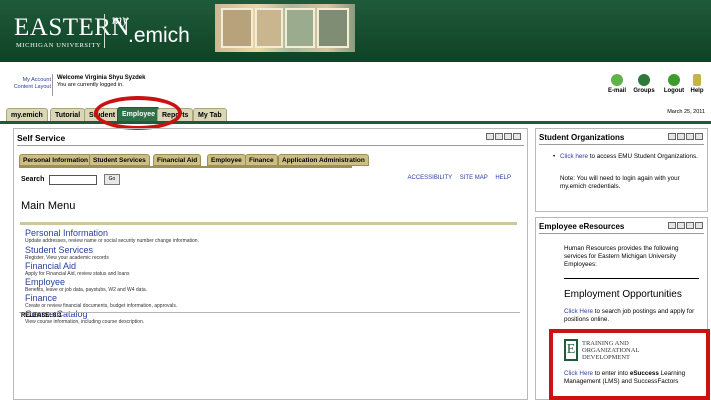 This screenshot has height=400, width=711. I want to click on logout-button: Logout, so click(674, 84).